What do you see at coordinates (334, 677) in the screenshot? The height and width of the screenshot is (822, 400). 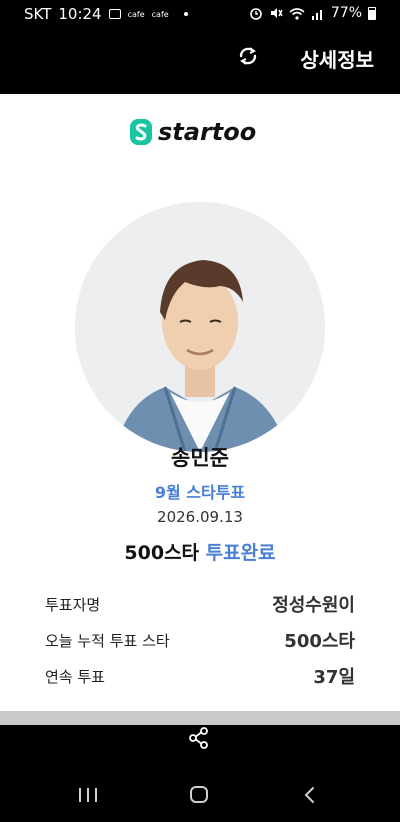 I see `info-row-value: 37일` at bounding box center [334, 677].